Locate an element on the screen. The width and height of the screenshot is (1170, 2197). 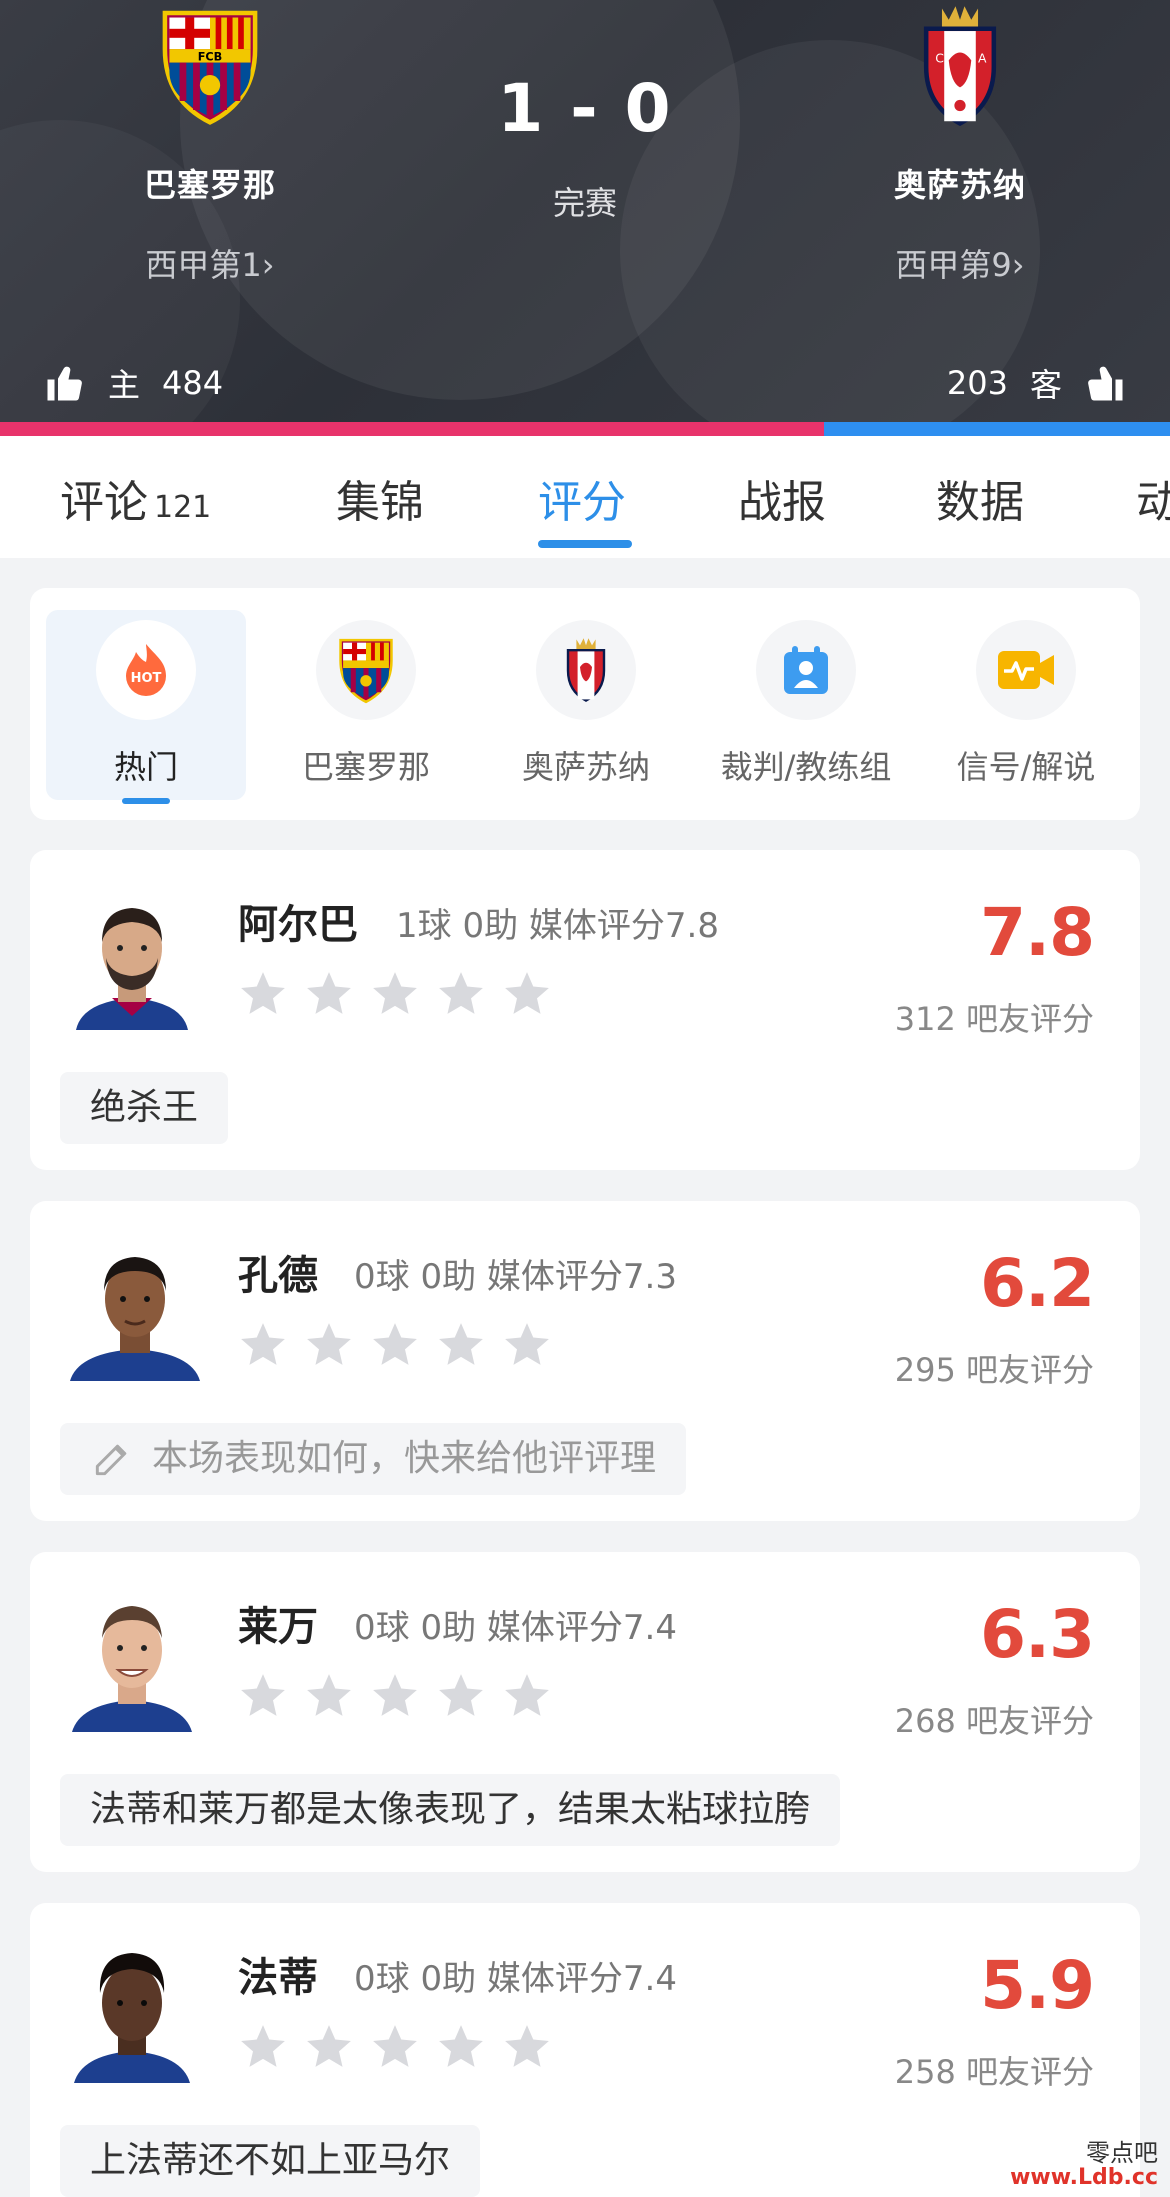
player-rating: 6.2 is located at coordinates (1037, 1283).